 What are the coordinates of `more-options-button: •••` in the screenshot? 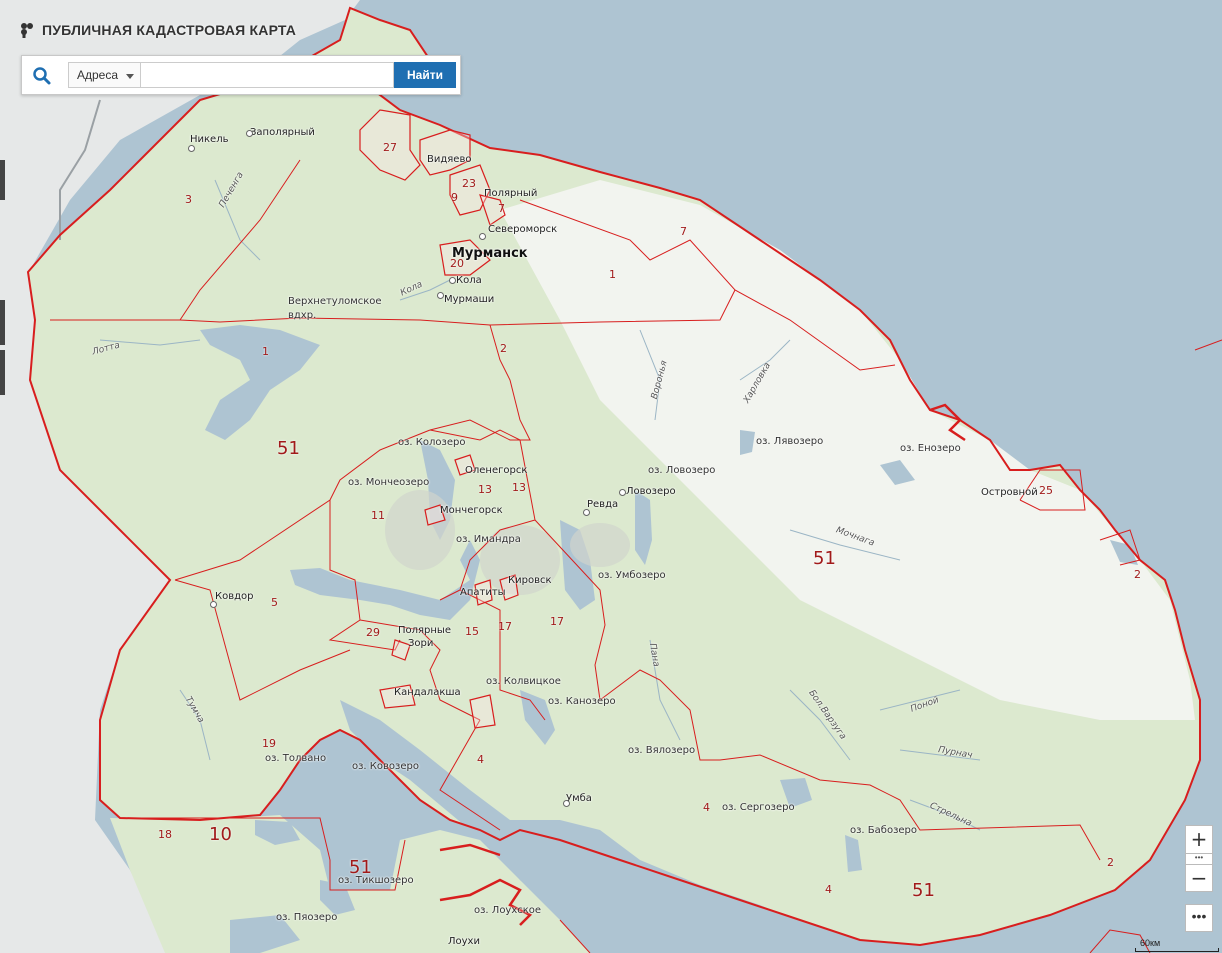 It's located at (1199, 918).